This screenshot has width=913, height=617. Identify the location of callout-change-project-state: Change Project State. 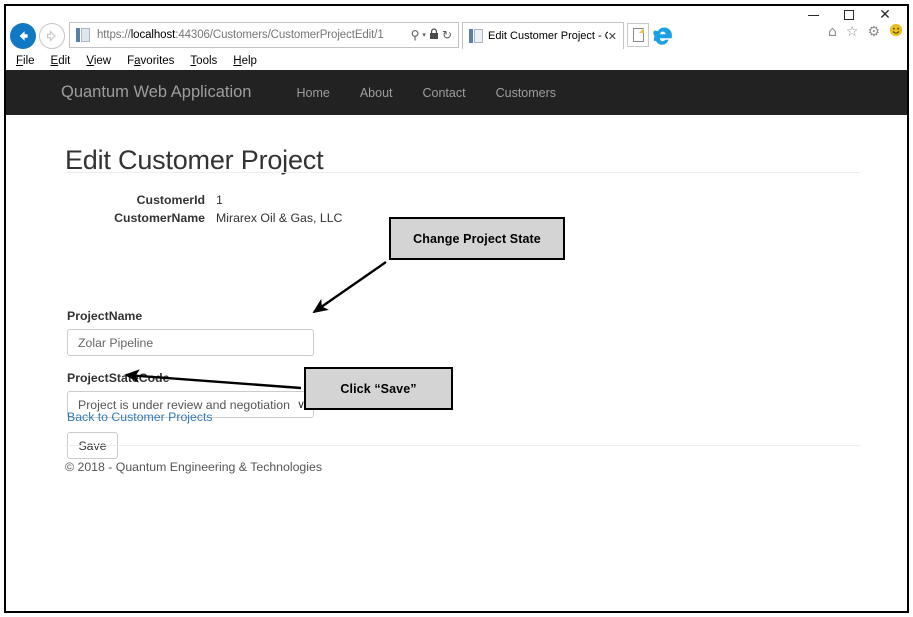
(477, 238).